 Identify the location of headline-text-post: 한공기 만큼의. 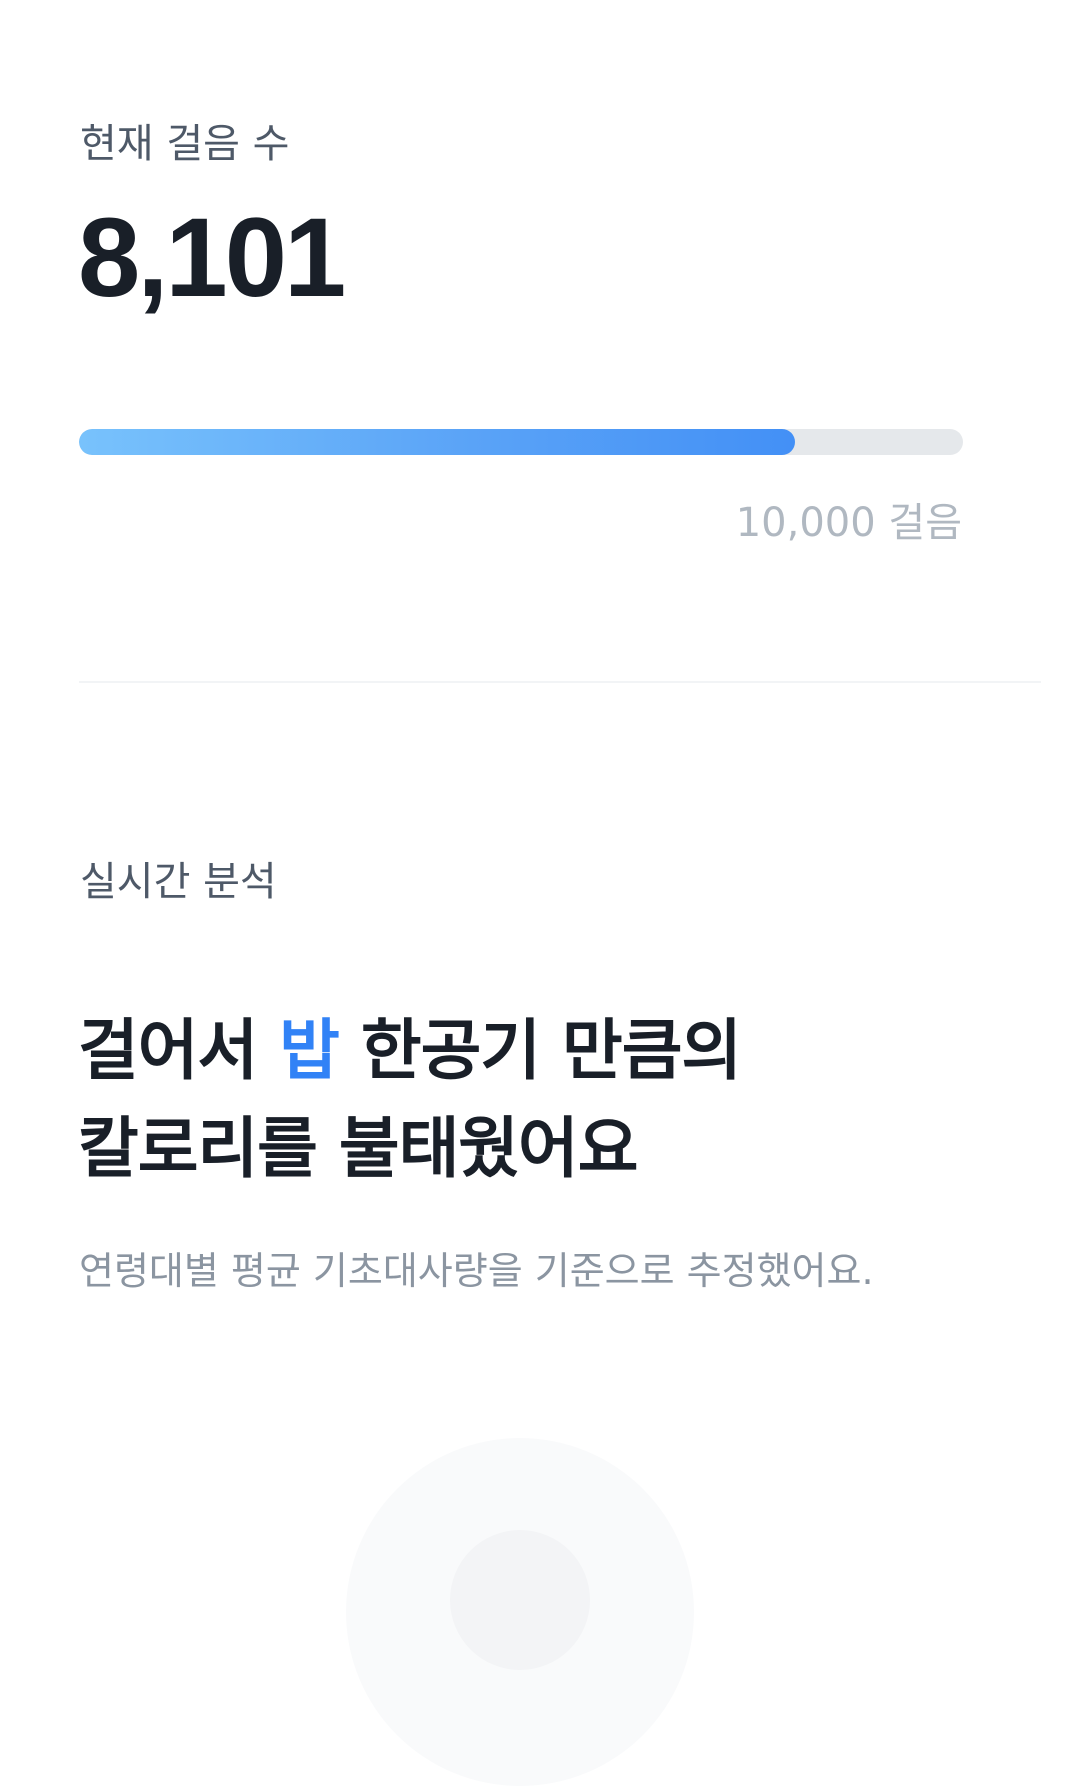
(540, 1050).